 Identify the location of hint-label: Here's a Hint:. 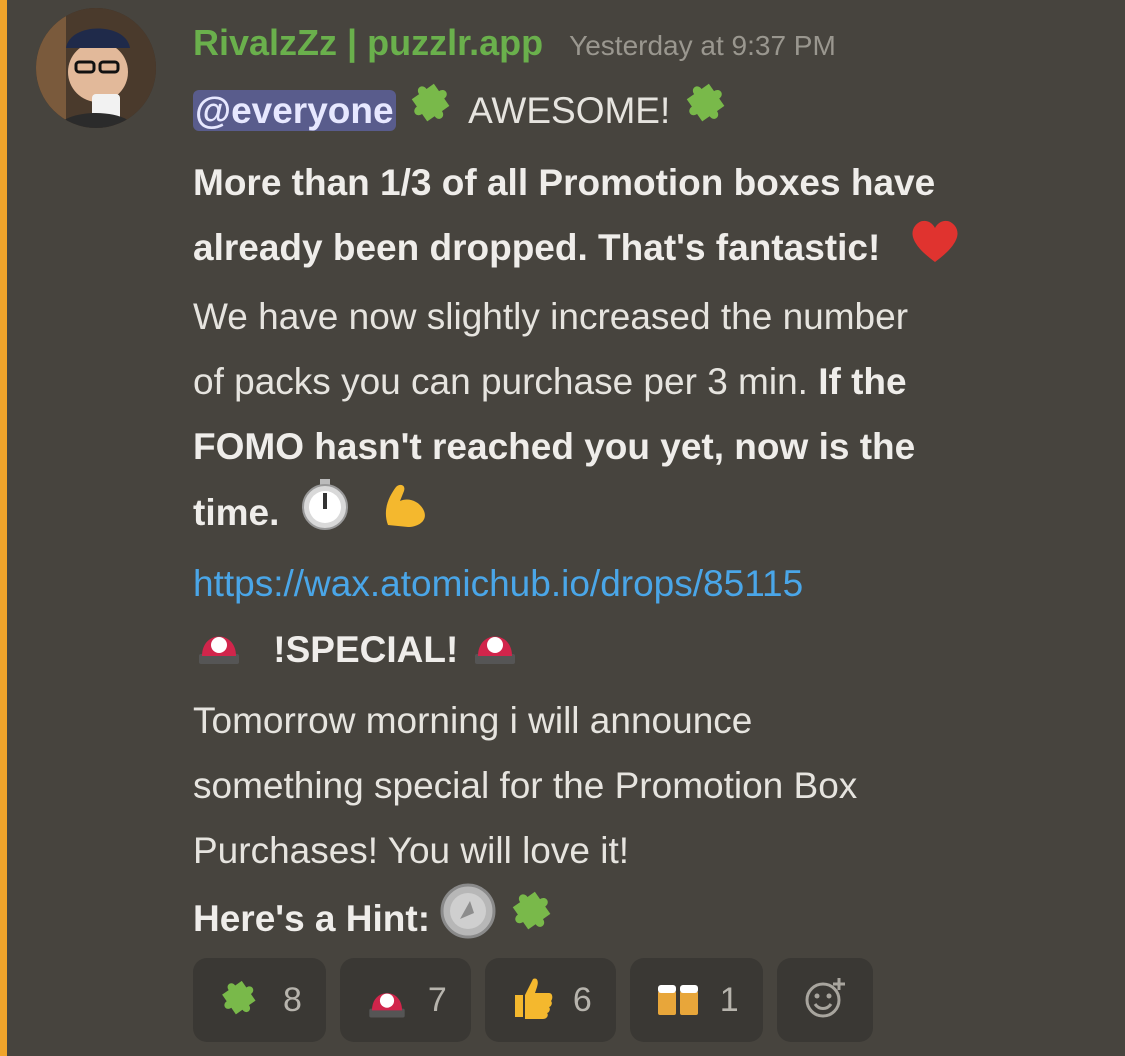
(312, 918).